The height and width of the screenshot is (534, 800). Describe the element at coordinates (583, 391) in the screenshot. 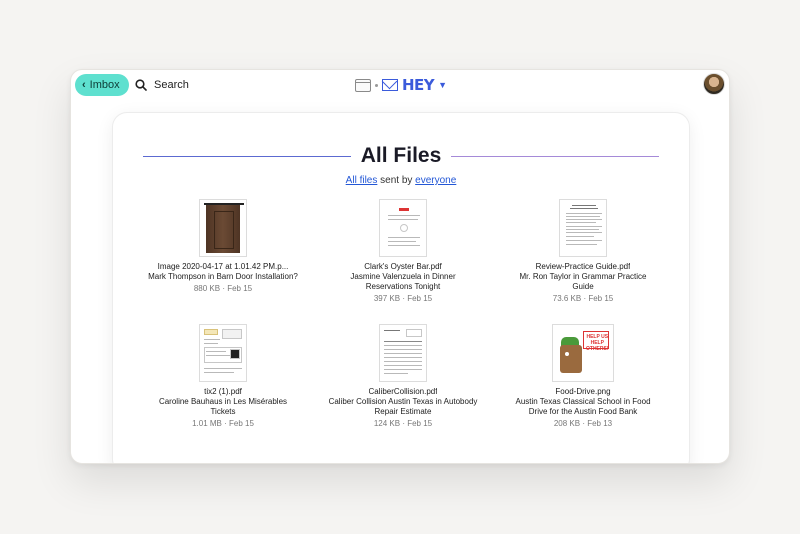

I see `file-name: Food-Drive.png` at that location.